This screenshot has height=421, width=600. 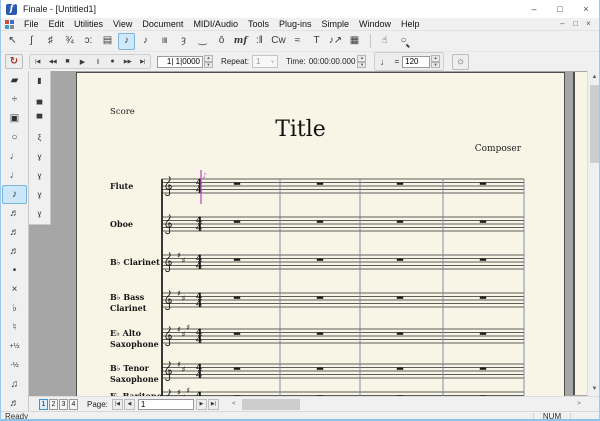 I want to click on view-button-2: 2, so click(x=53, y=404).